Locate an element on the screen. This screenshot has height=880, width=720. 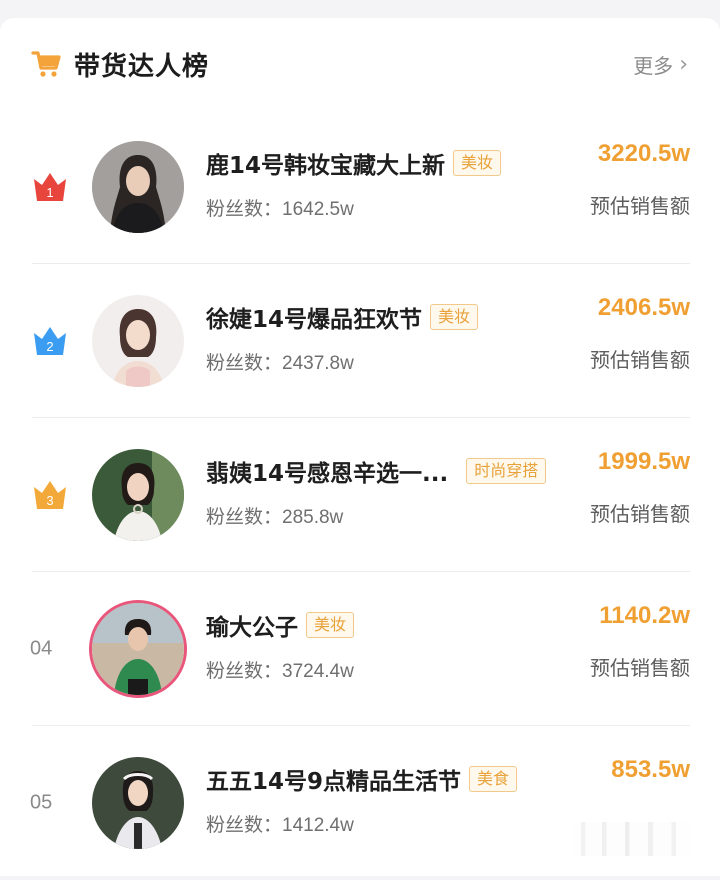
rank-crown-icon-orange: 3 is located at coordinates (50, 495).